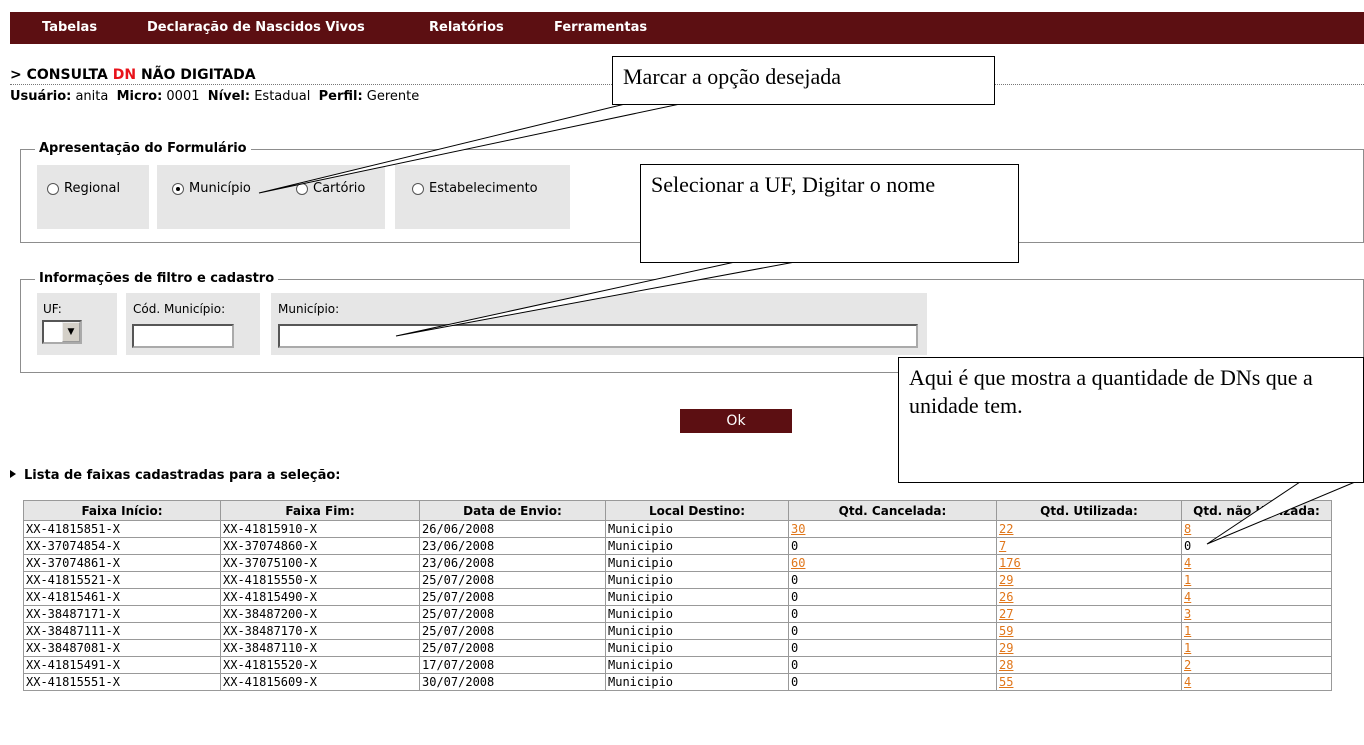 This screenshot has width=1364, height=745. I want to click on link-qtd-cancelada: 30, so click(798, 529).